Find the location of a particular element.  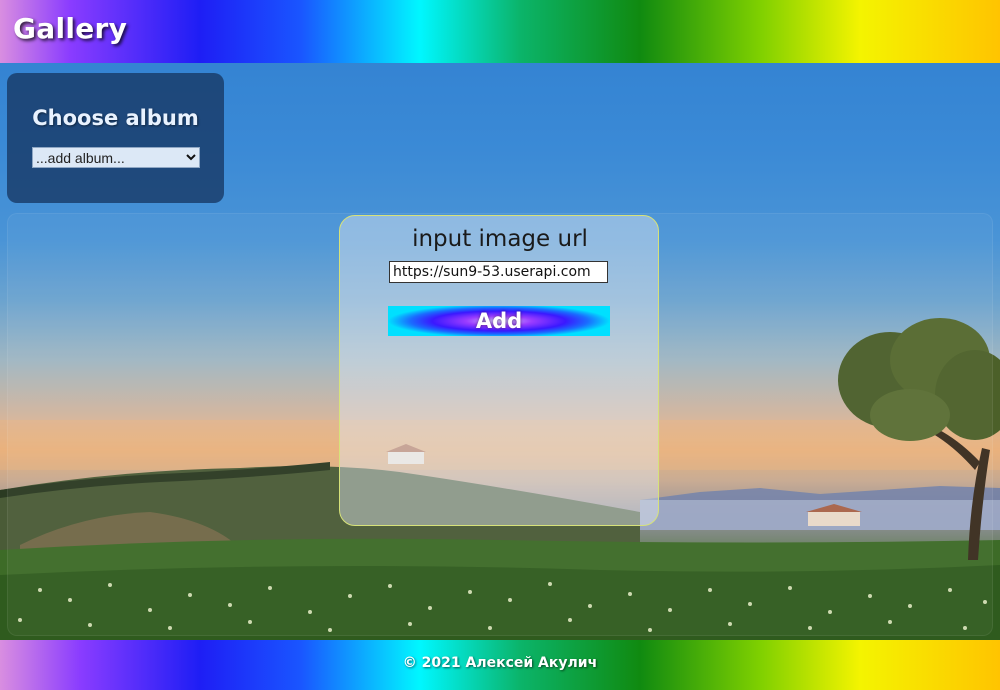

copyright-text: © 2021 Алексей Акулич is located at coordinates (500, 663).